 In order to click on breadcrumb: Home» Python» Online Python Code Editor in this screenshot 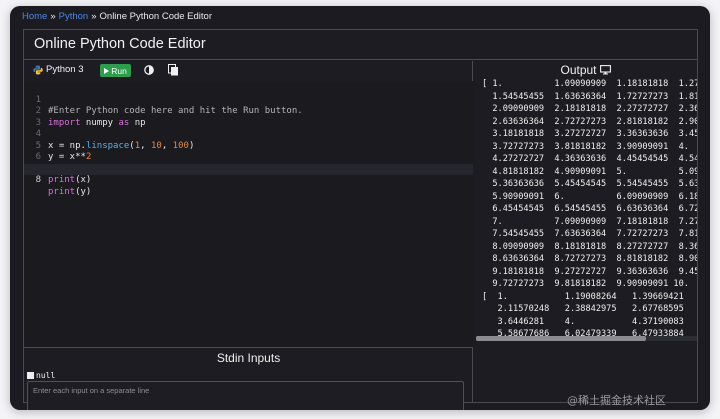, I will do `click(117, 16)`.